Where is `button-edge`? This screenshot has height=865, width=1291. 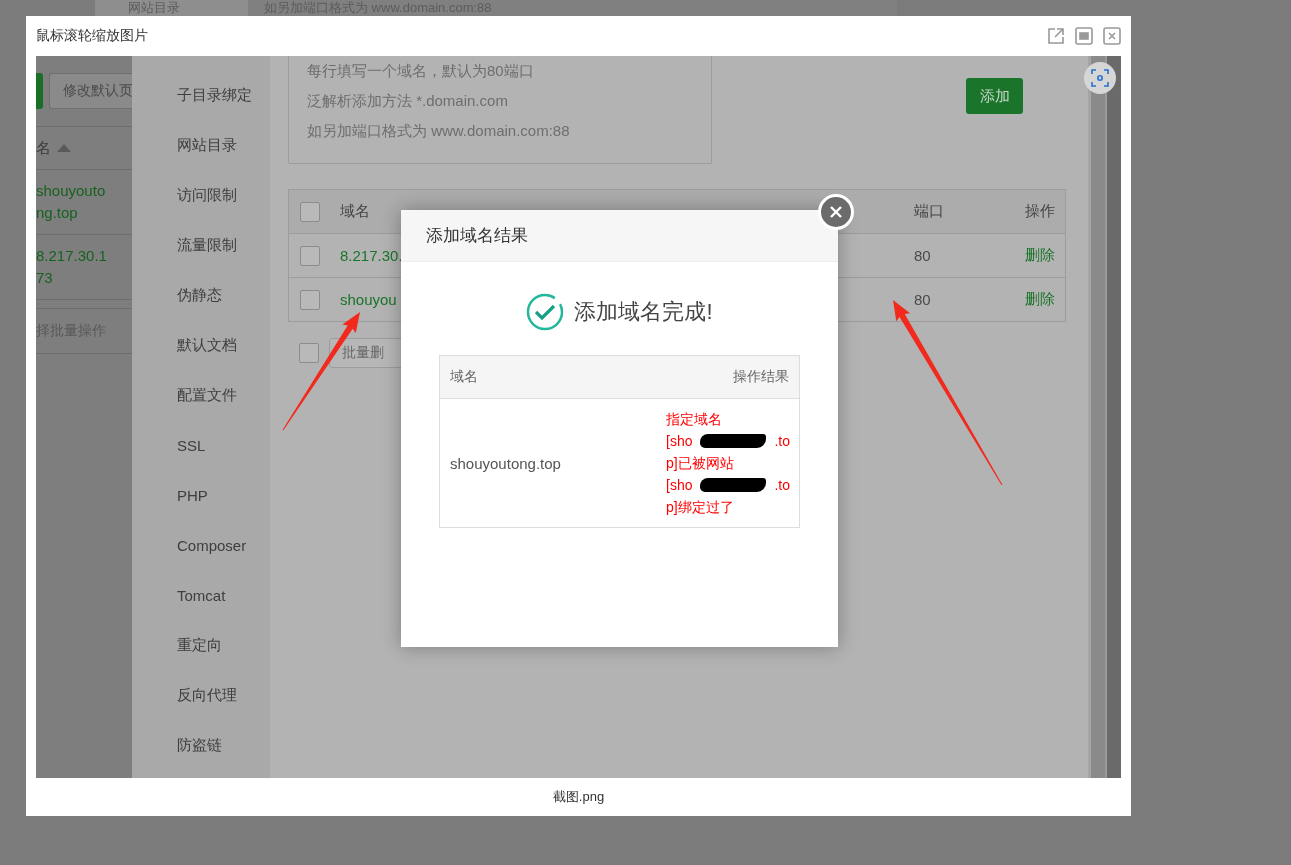 button-edge is located at coordinates (39, 91).